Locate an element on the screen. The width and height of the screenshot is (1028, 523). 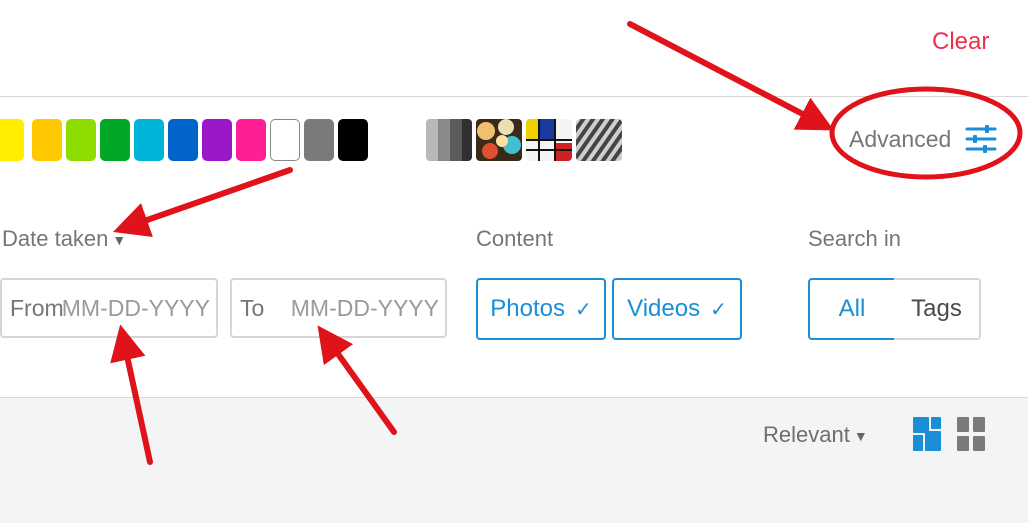
color-swatch-black is located at coordinates (353, 140).